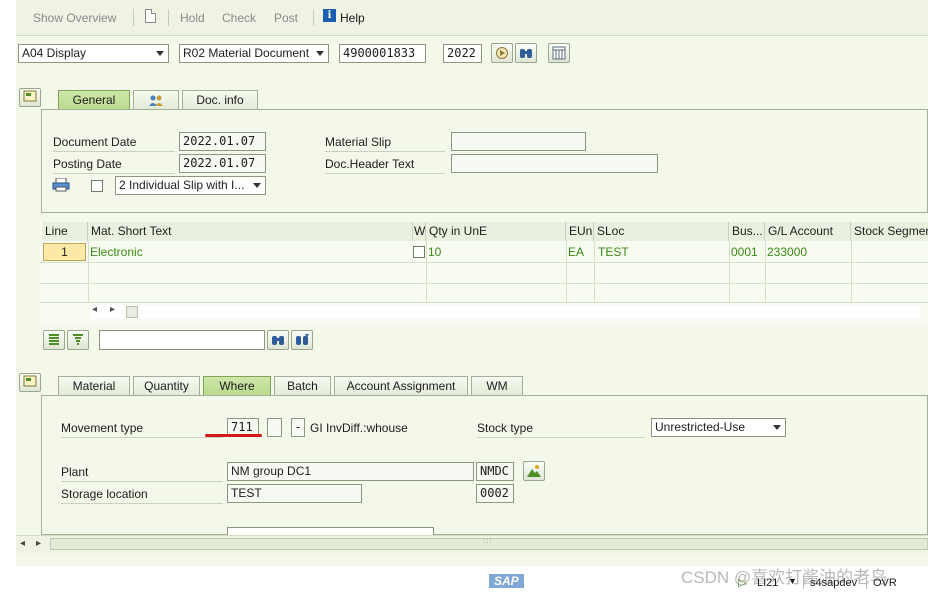 The height and width of the screenshot is (592, 928). Describe the element at coordinates (792, 581) in the screenshot. I see `chevron-down-icon: ▼` at that location.